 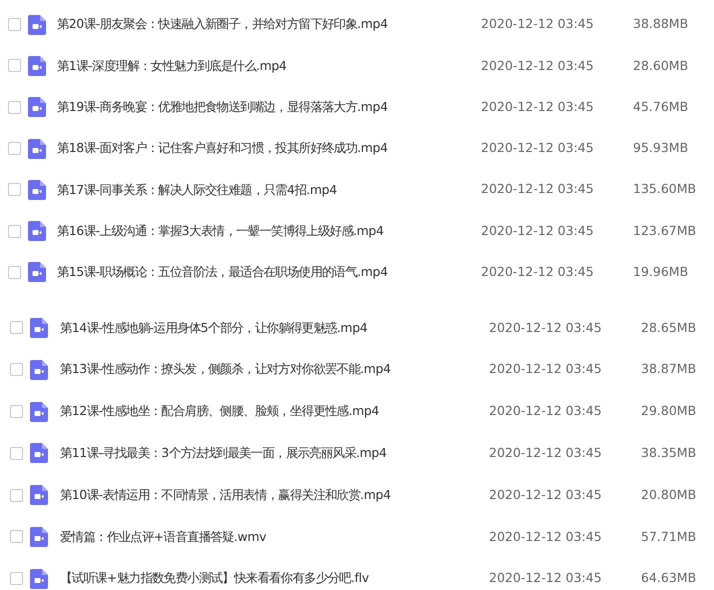 I want to click on file-size: 38.35MB, so click(x=668, y=453).